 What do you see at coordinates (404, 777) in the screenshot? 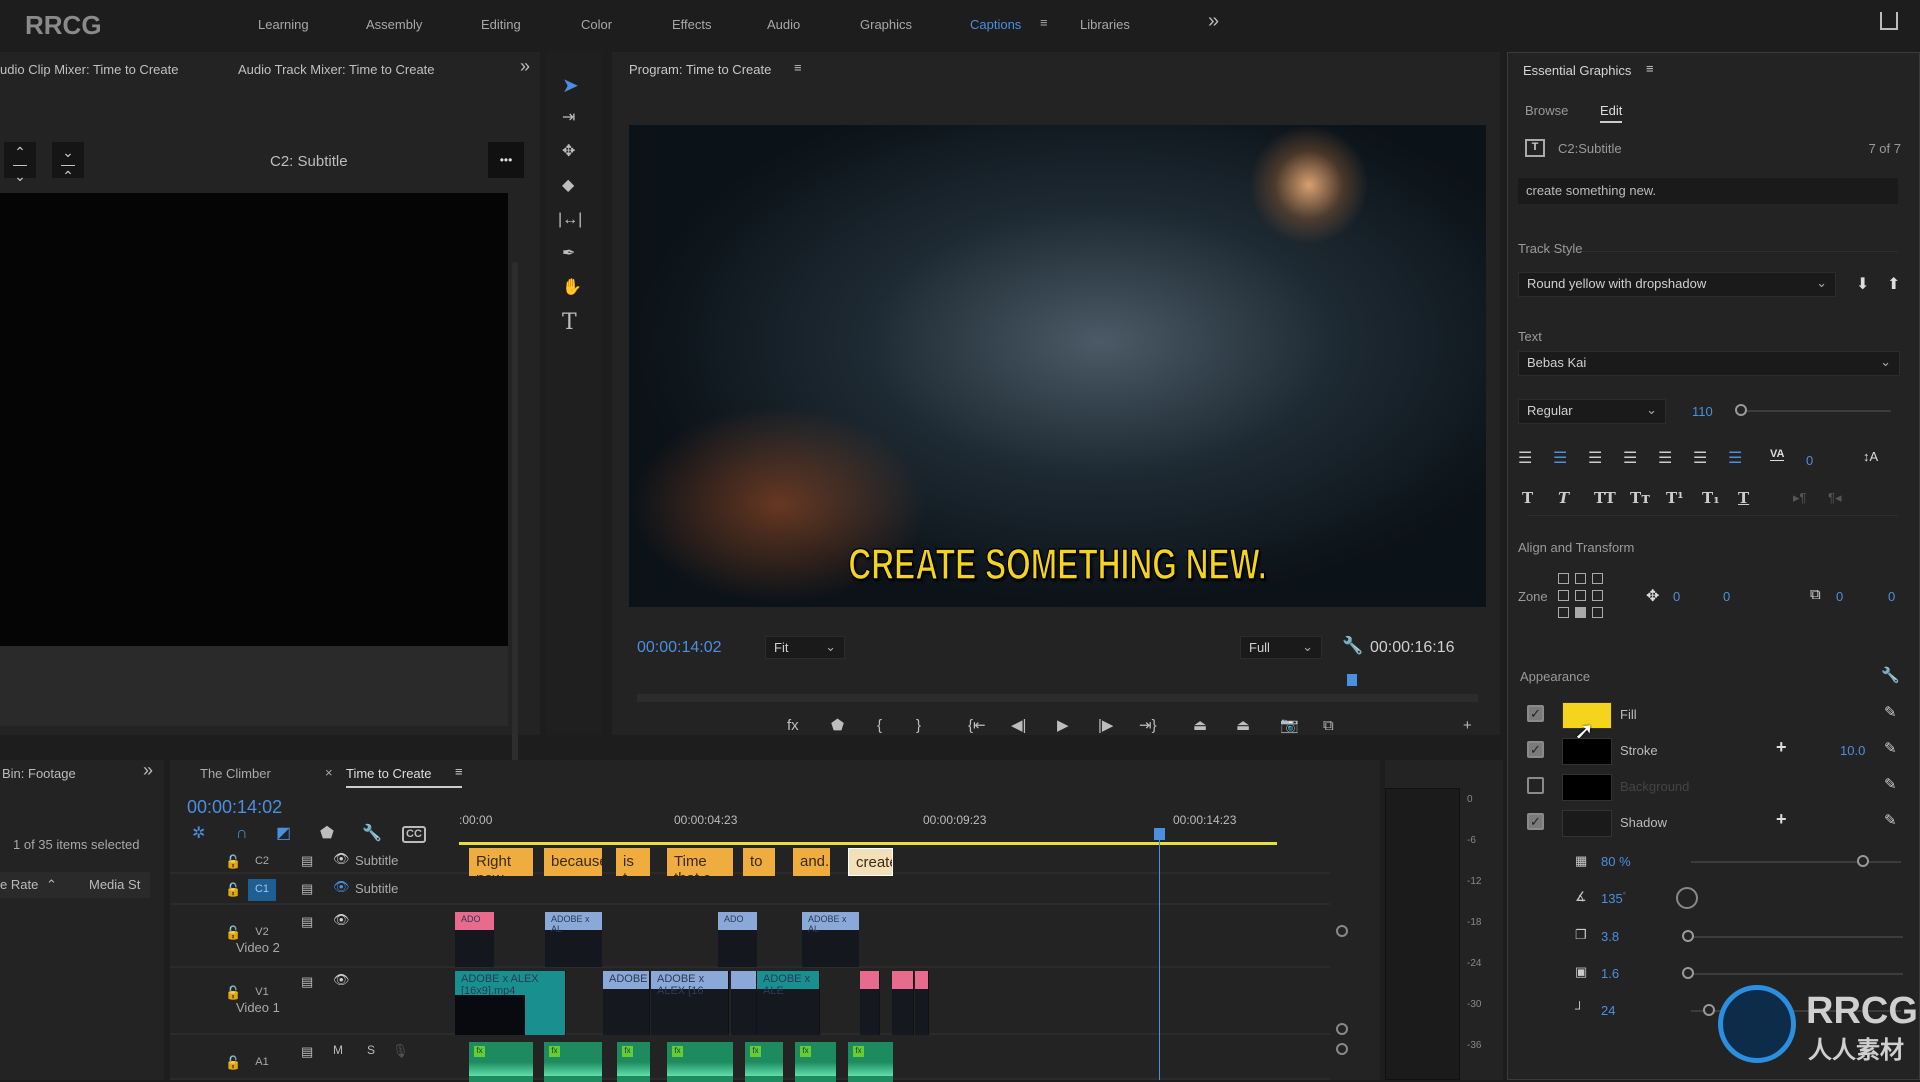
I see `tab-time-to-create: Time to Create` at bounding box center [404, 777].